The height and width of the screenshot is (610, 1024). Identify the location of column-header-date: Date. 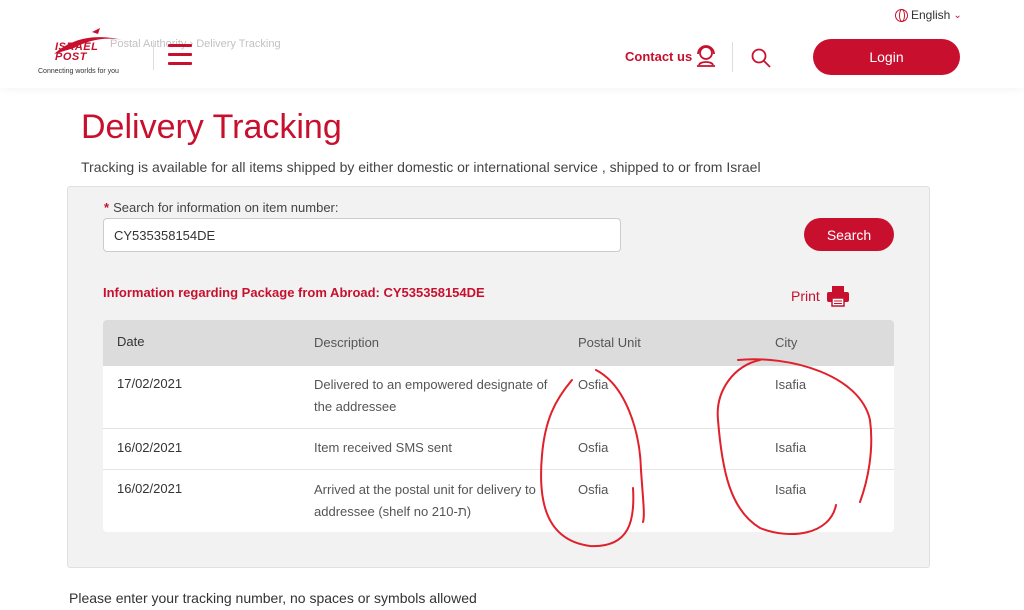
(131, 341).